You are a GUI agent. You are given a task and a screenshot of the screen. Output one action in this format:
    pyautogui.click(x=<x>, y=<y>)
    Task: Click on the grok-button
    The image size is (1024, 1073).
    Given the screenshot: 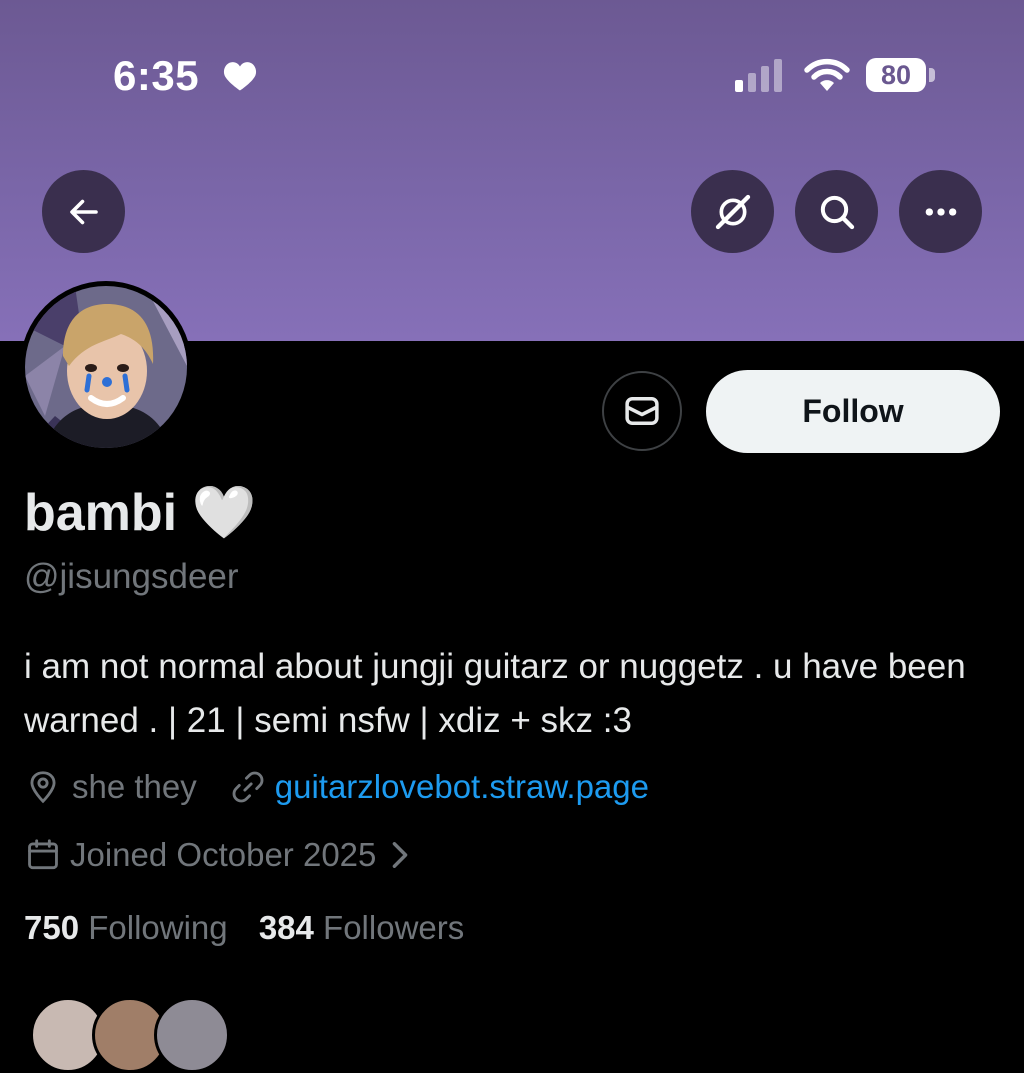 What is the action you would take?
    pyautogui.click(x=732, y=211)
    